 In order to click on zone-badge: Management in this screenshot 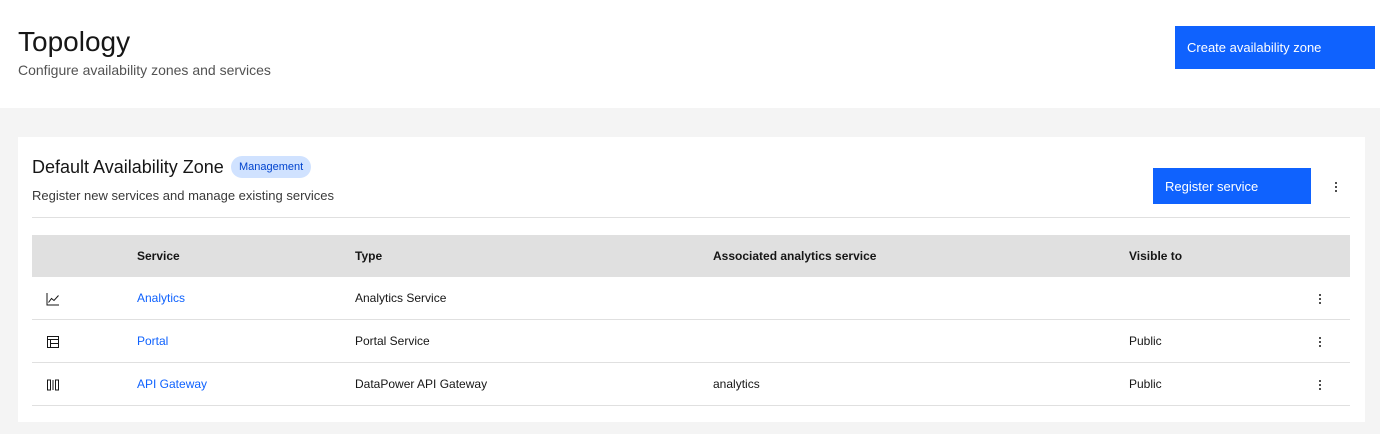, I will do `click(271, 167)`.